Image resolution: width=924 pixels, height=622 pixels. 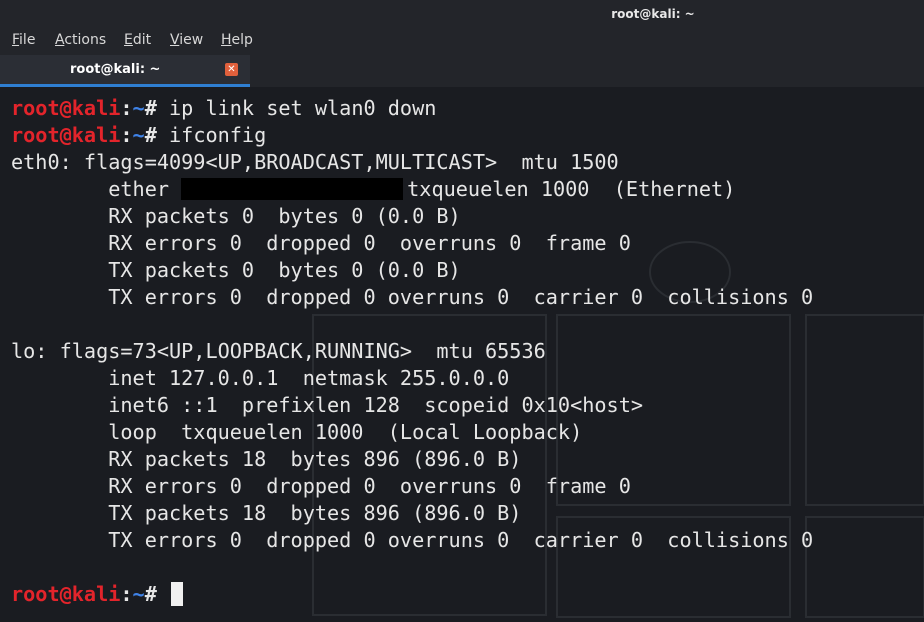 I want to click on menu-edit: Edit, so click(x=137, y=40).